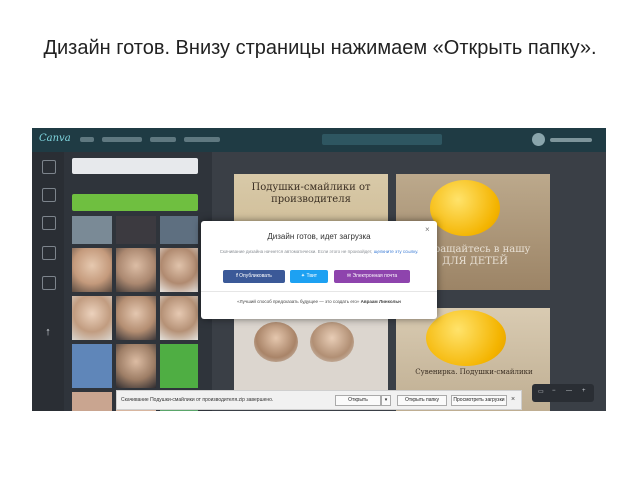  What do you see at coordinates (163, 139) in the screenshot?
I see `nav-undo` at bounding box center [163, 139].